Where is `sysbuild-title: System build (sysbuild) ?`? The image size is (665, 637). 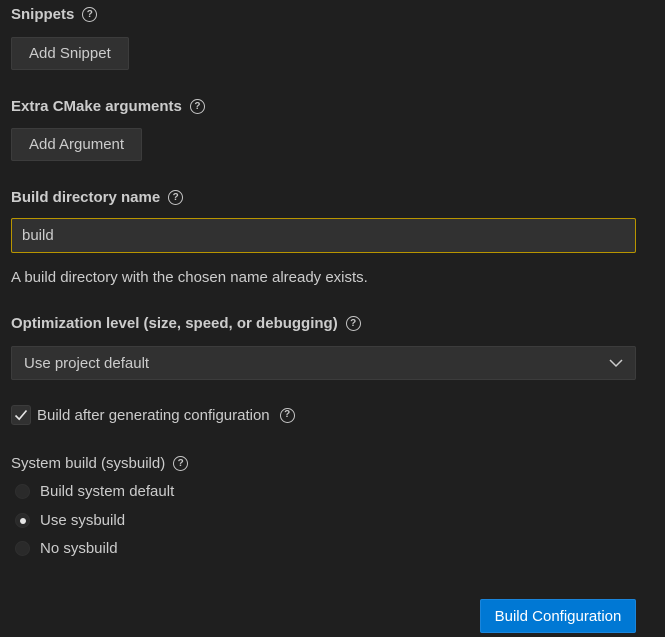 sysbuild-title: System build (sysbuild) ? is located at coordinates (100, 463).